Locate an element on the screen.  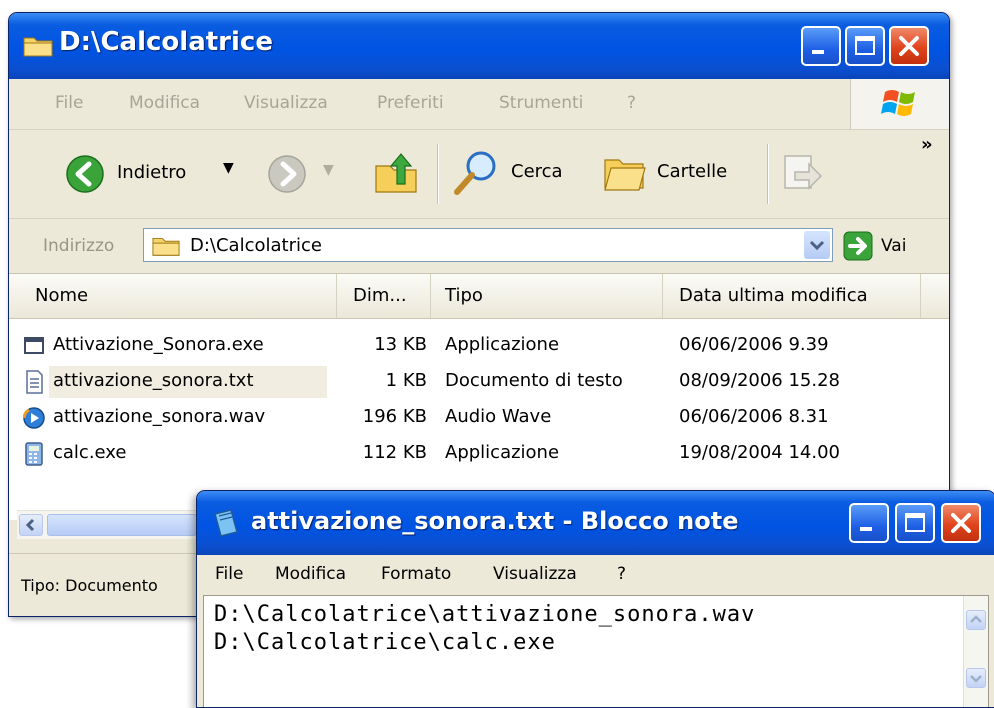
address-label: Indirizzo is located at coordinates (79, 246).